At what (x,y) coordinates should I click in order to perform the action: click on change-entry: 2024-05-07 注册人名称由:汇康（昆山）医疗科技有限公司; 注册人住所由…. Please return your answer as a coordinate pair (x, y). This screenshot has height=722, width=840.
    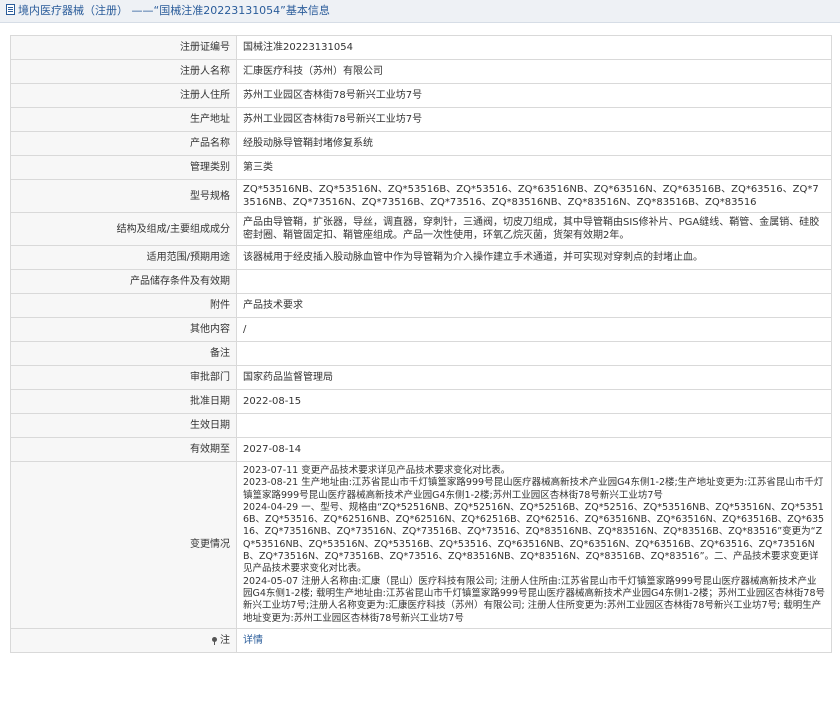
    Looking at the image, I should click on (534, 599).